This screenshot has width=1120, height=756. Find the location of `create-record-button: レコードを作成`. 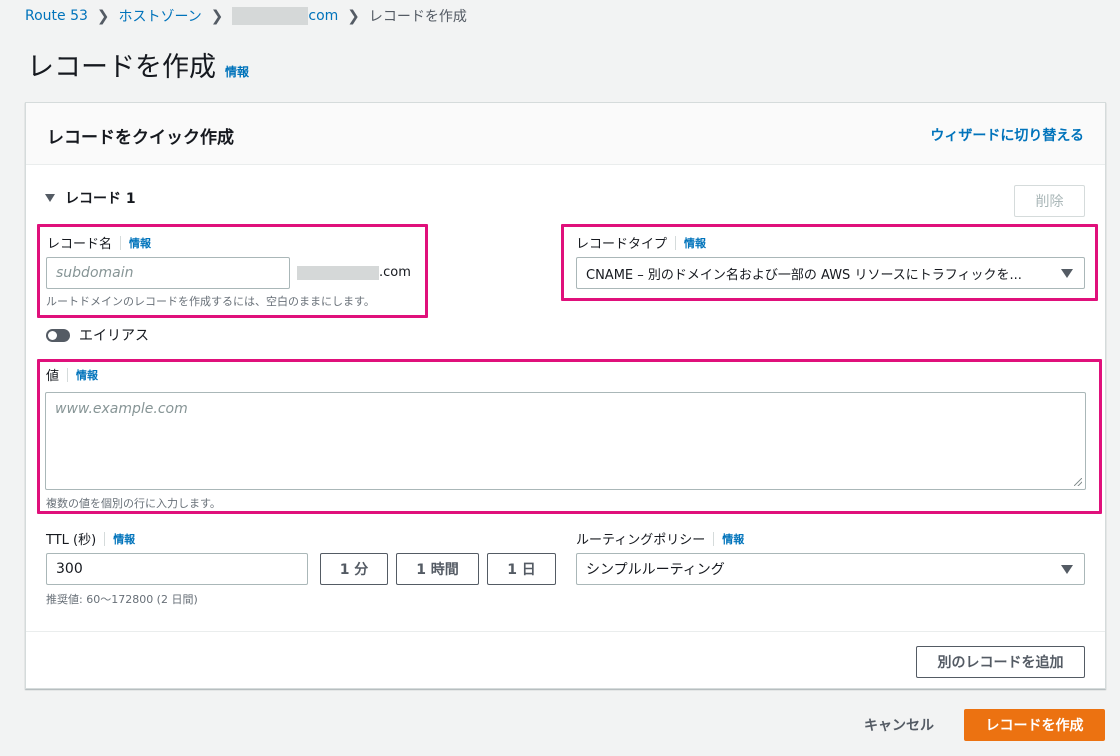

create-record-button: レコードを作成 is located at coordinates (1034, 725).